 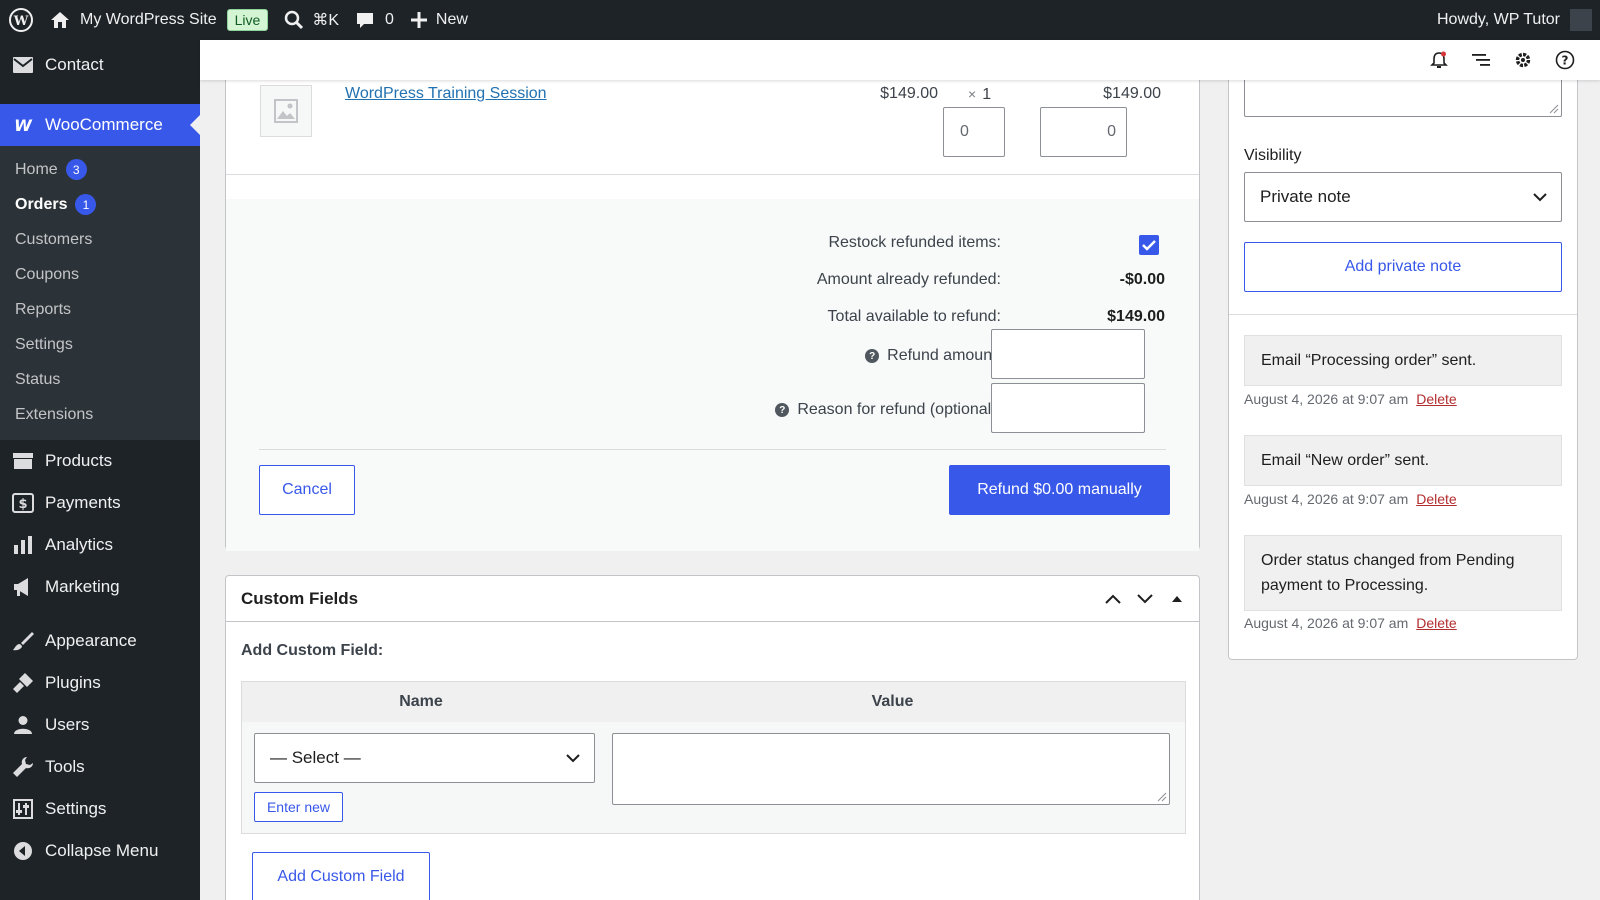 What do you see at coordinates (909, 93) in the screenshot?
I see `item-cost: $149.00` at bounding box center [909, 93].